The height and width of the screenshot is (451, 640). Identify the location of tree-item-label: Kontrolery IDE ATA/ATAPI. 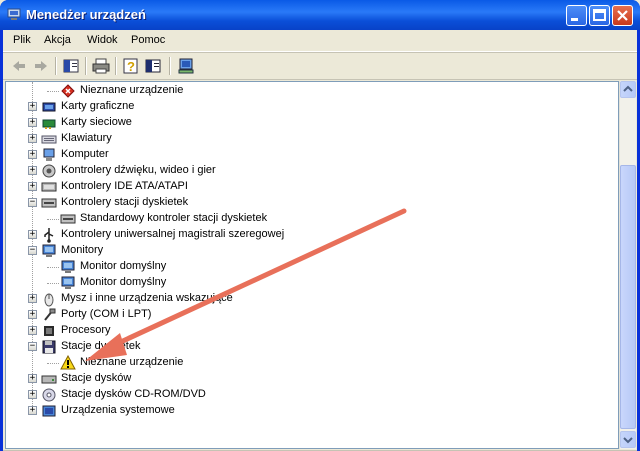
(124, 186).